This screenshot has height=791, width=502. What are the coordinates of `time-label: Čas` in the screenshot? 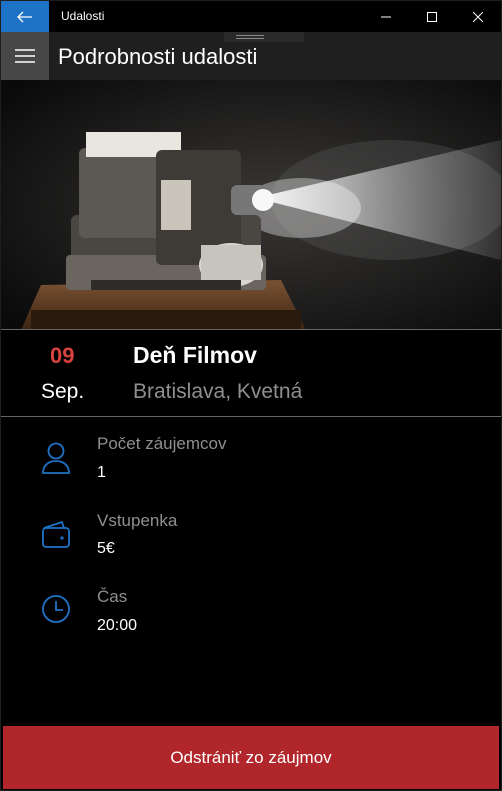 It's located at (112, 596).